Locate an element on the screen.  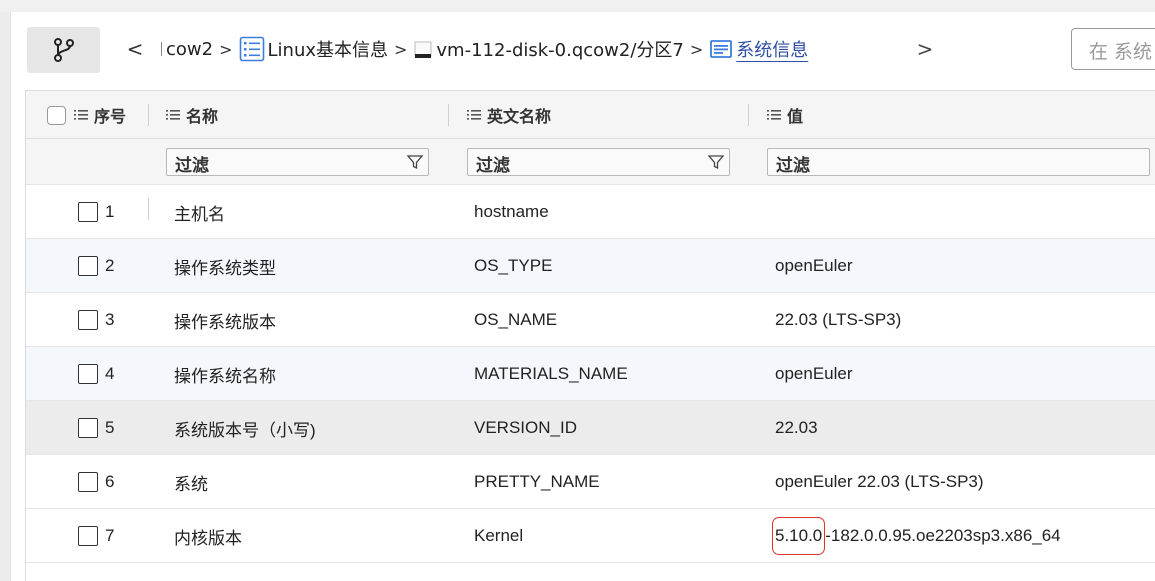
header-index: 序号 is located at coordinates (86, 115).